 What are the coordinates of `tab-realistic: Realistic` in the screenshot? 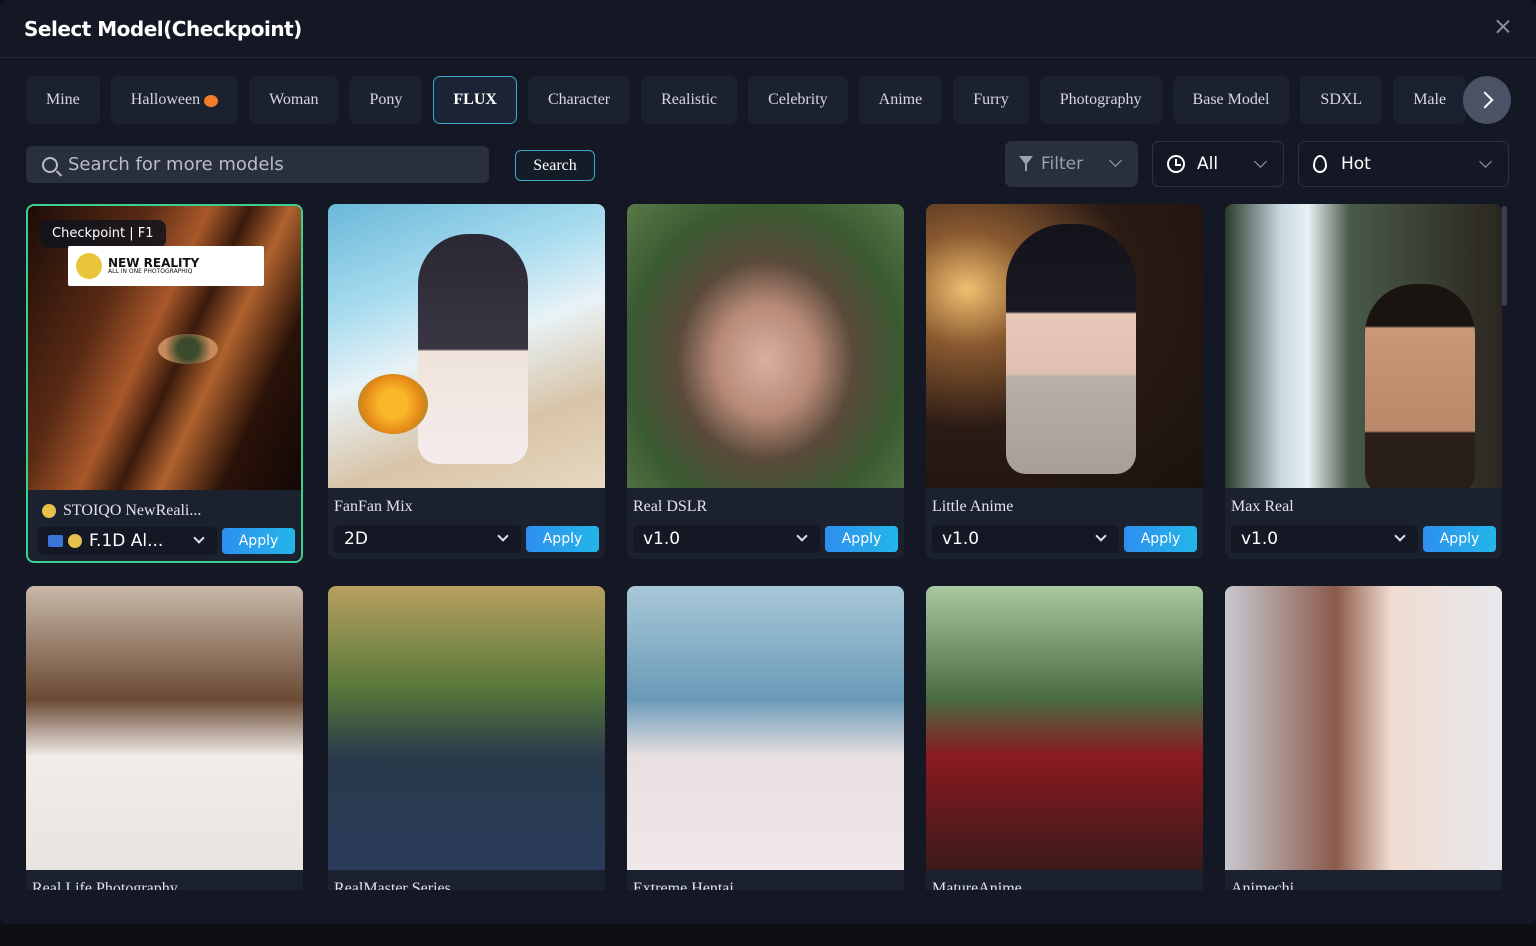 It's located at (689, 100).